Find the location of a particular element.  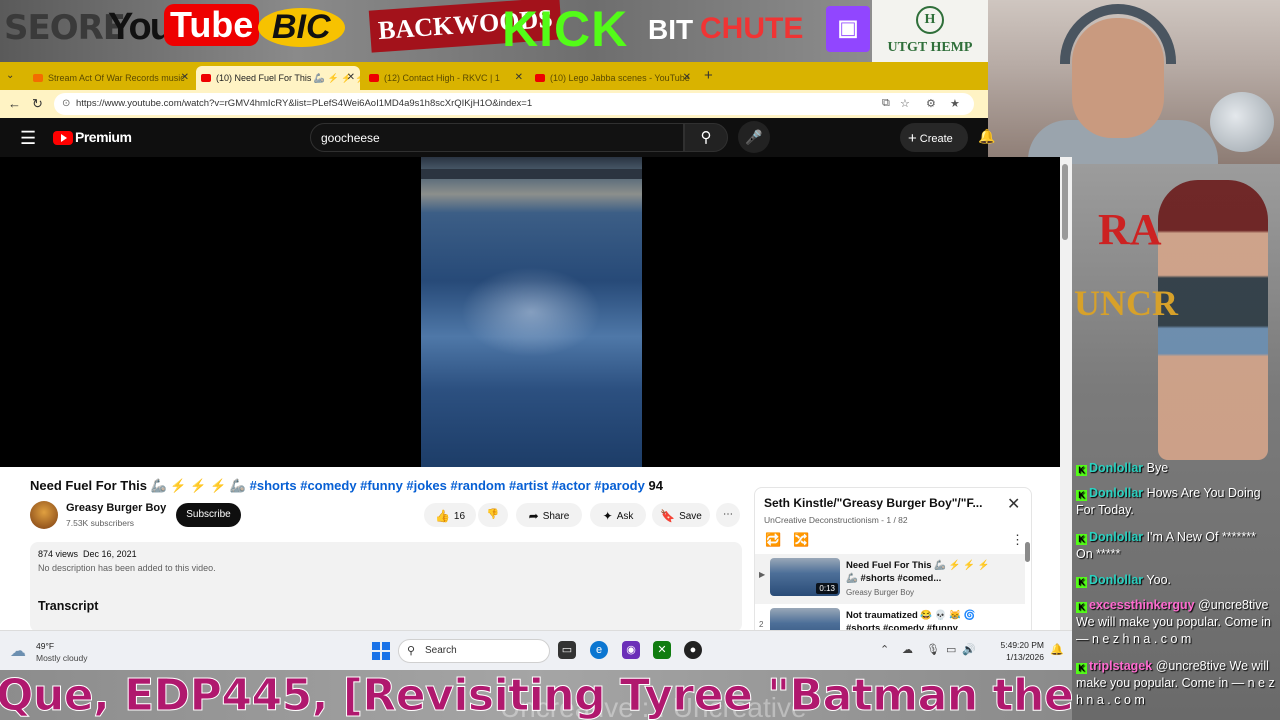

share-label: Share is located at coordinates (556, 516).